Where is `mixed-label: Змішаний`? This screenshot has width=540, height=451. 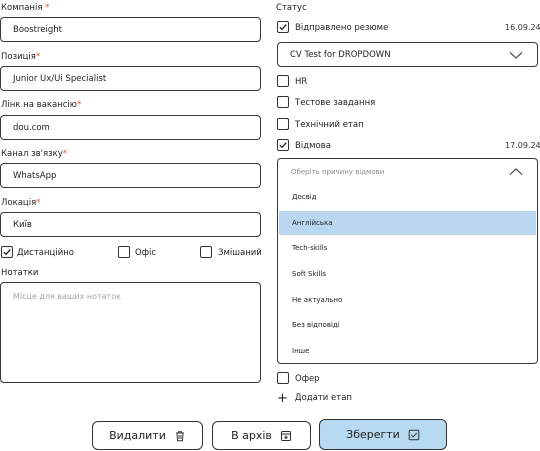 mixed-label: Змішаний is located at coordinates (240, 253).